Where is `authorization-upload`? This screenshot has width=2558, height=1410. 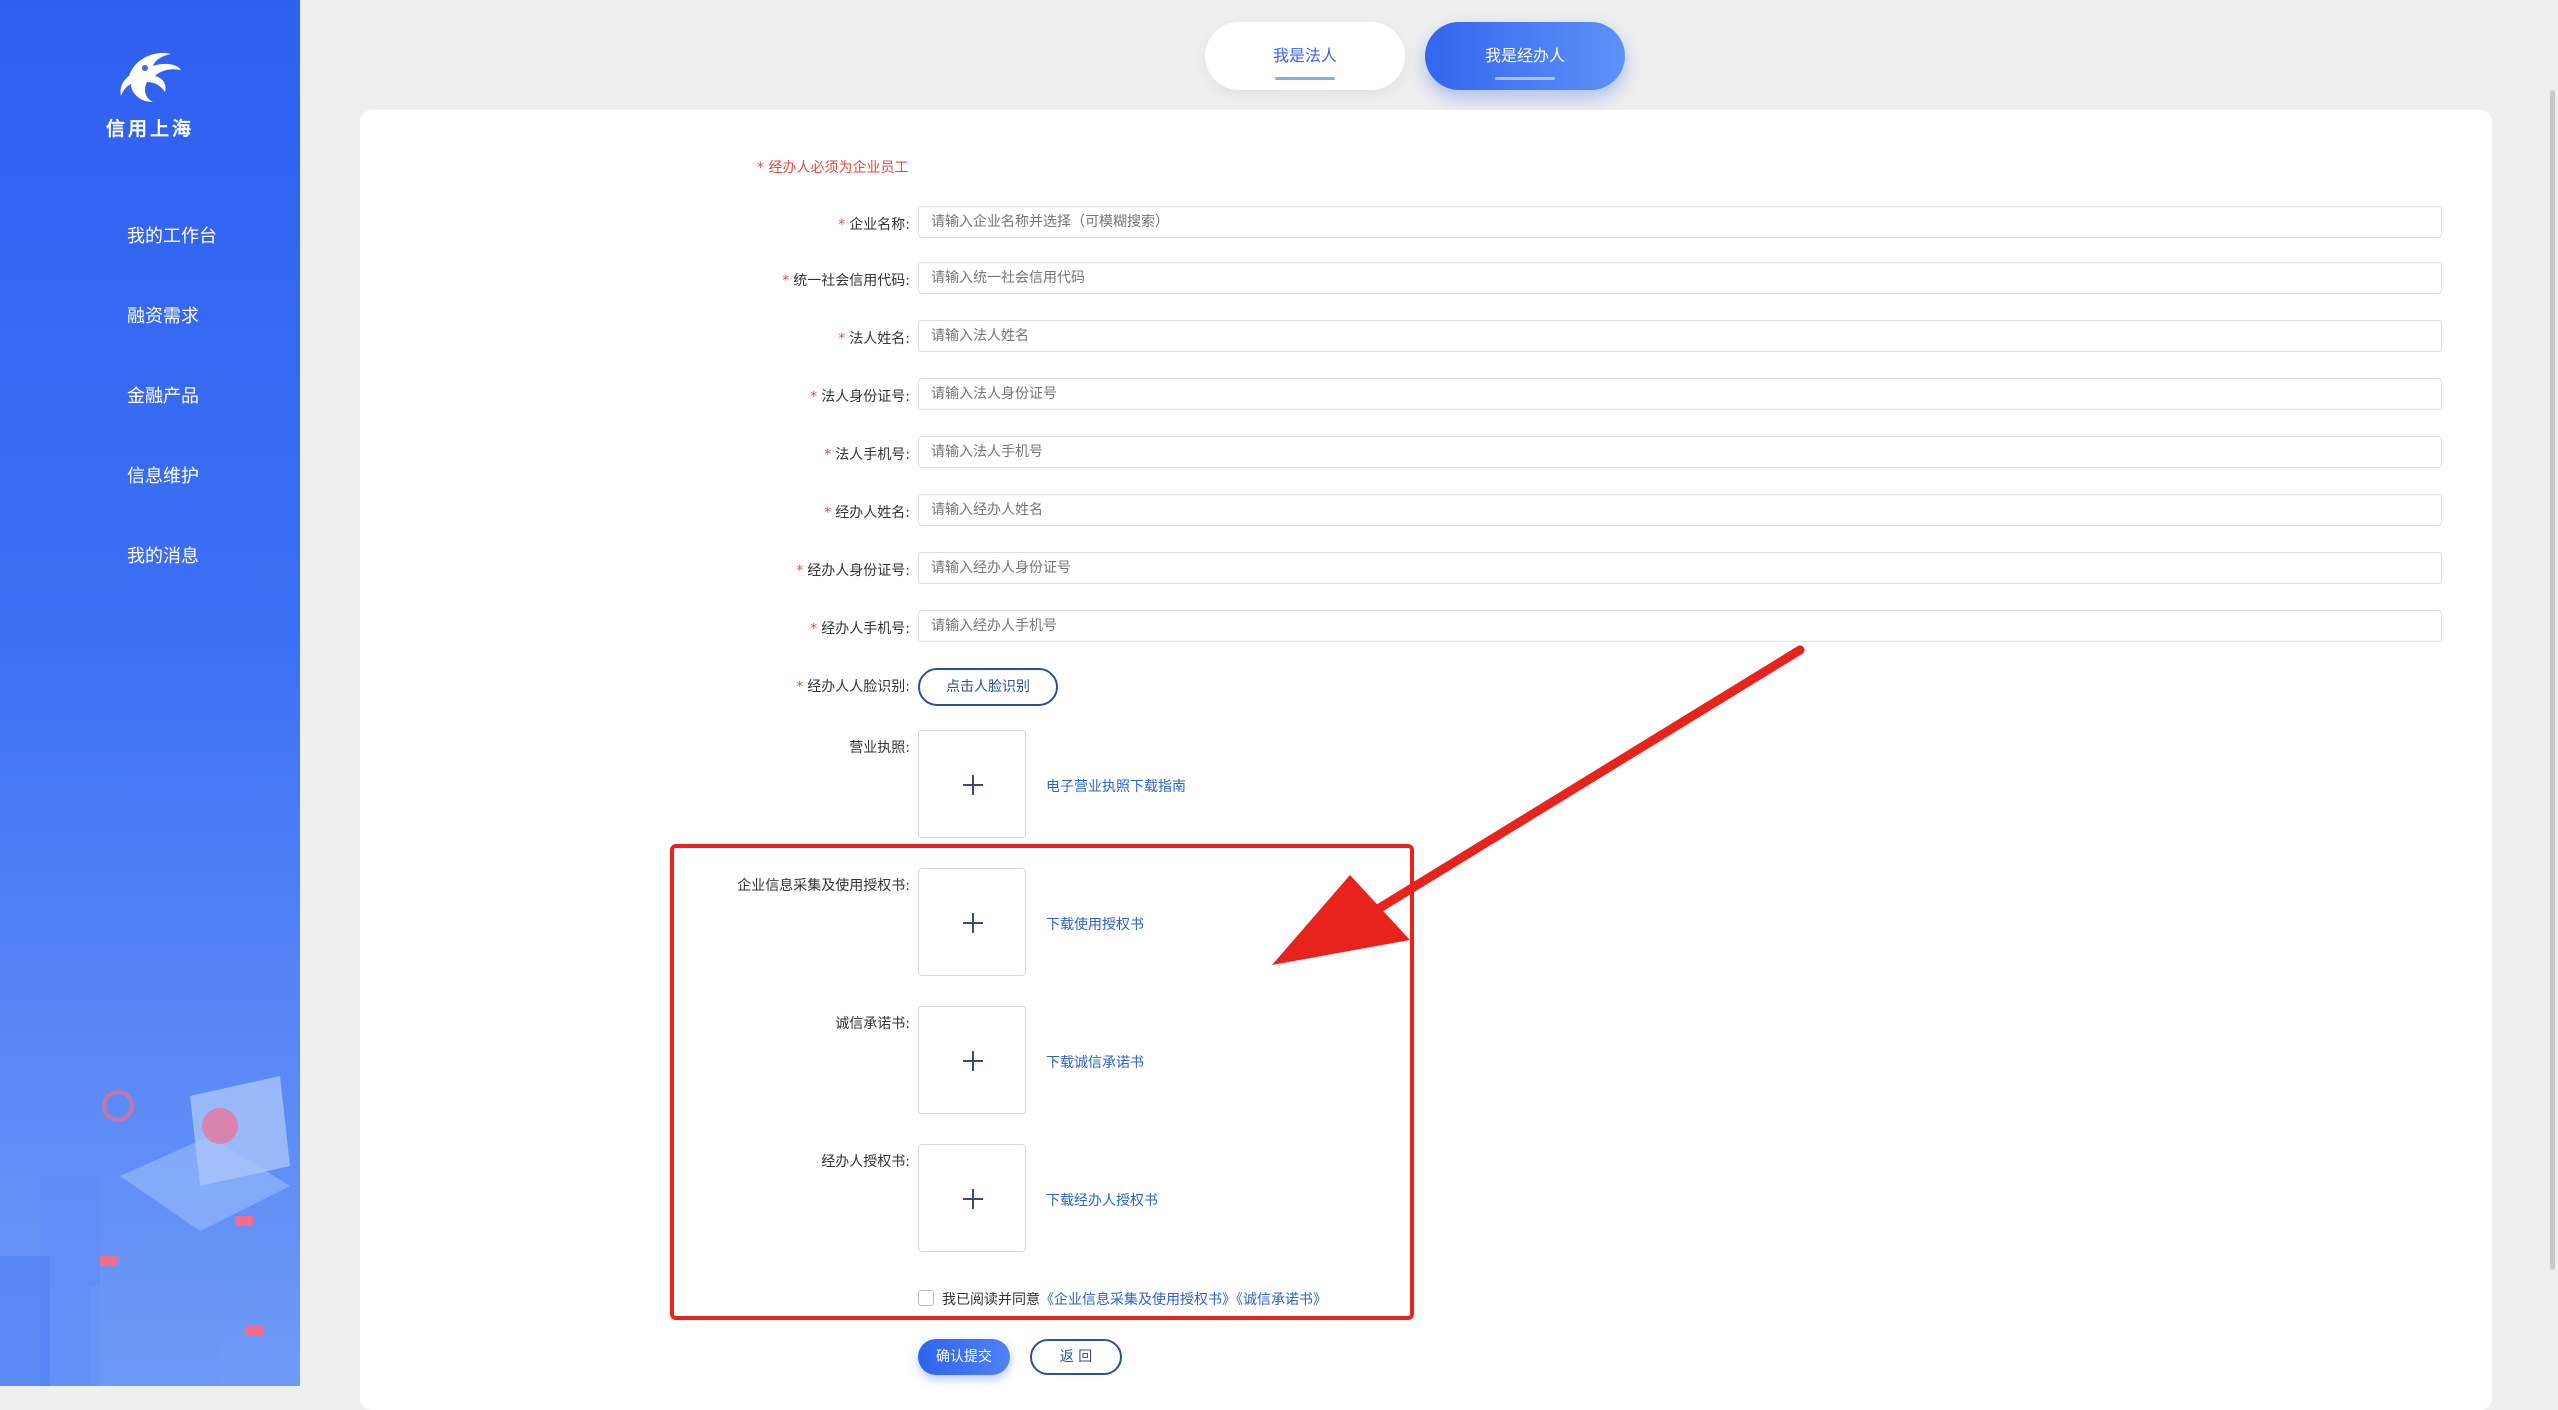 authorization-upload is located at coordinates (972, 922).